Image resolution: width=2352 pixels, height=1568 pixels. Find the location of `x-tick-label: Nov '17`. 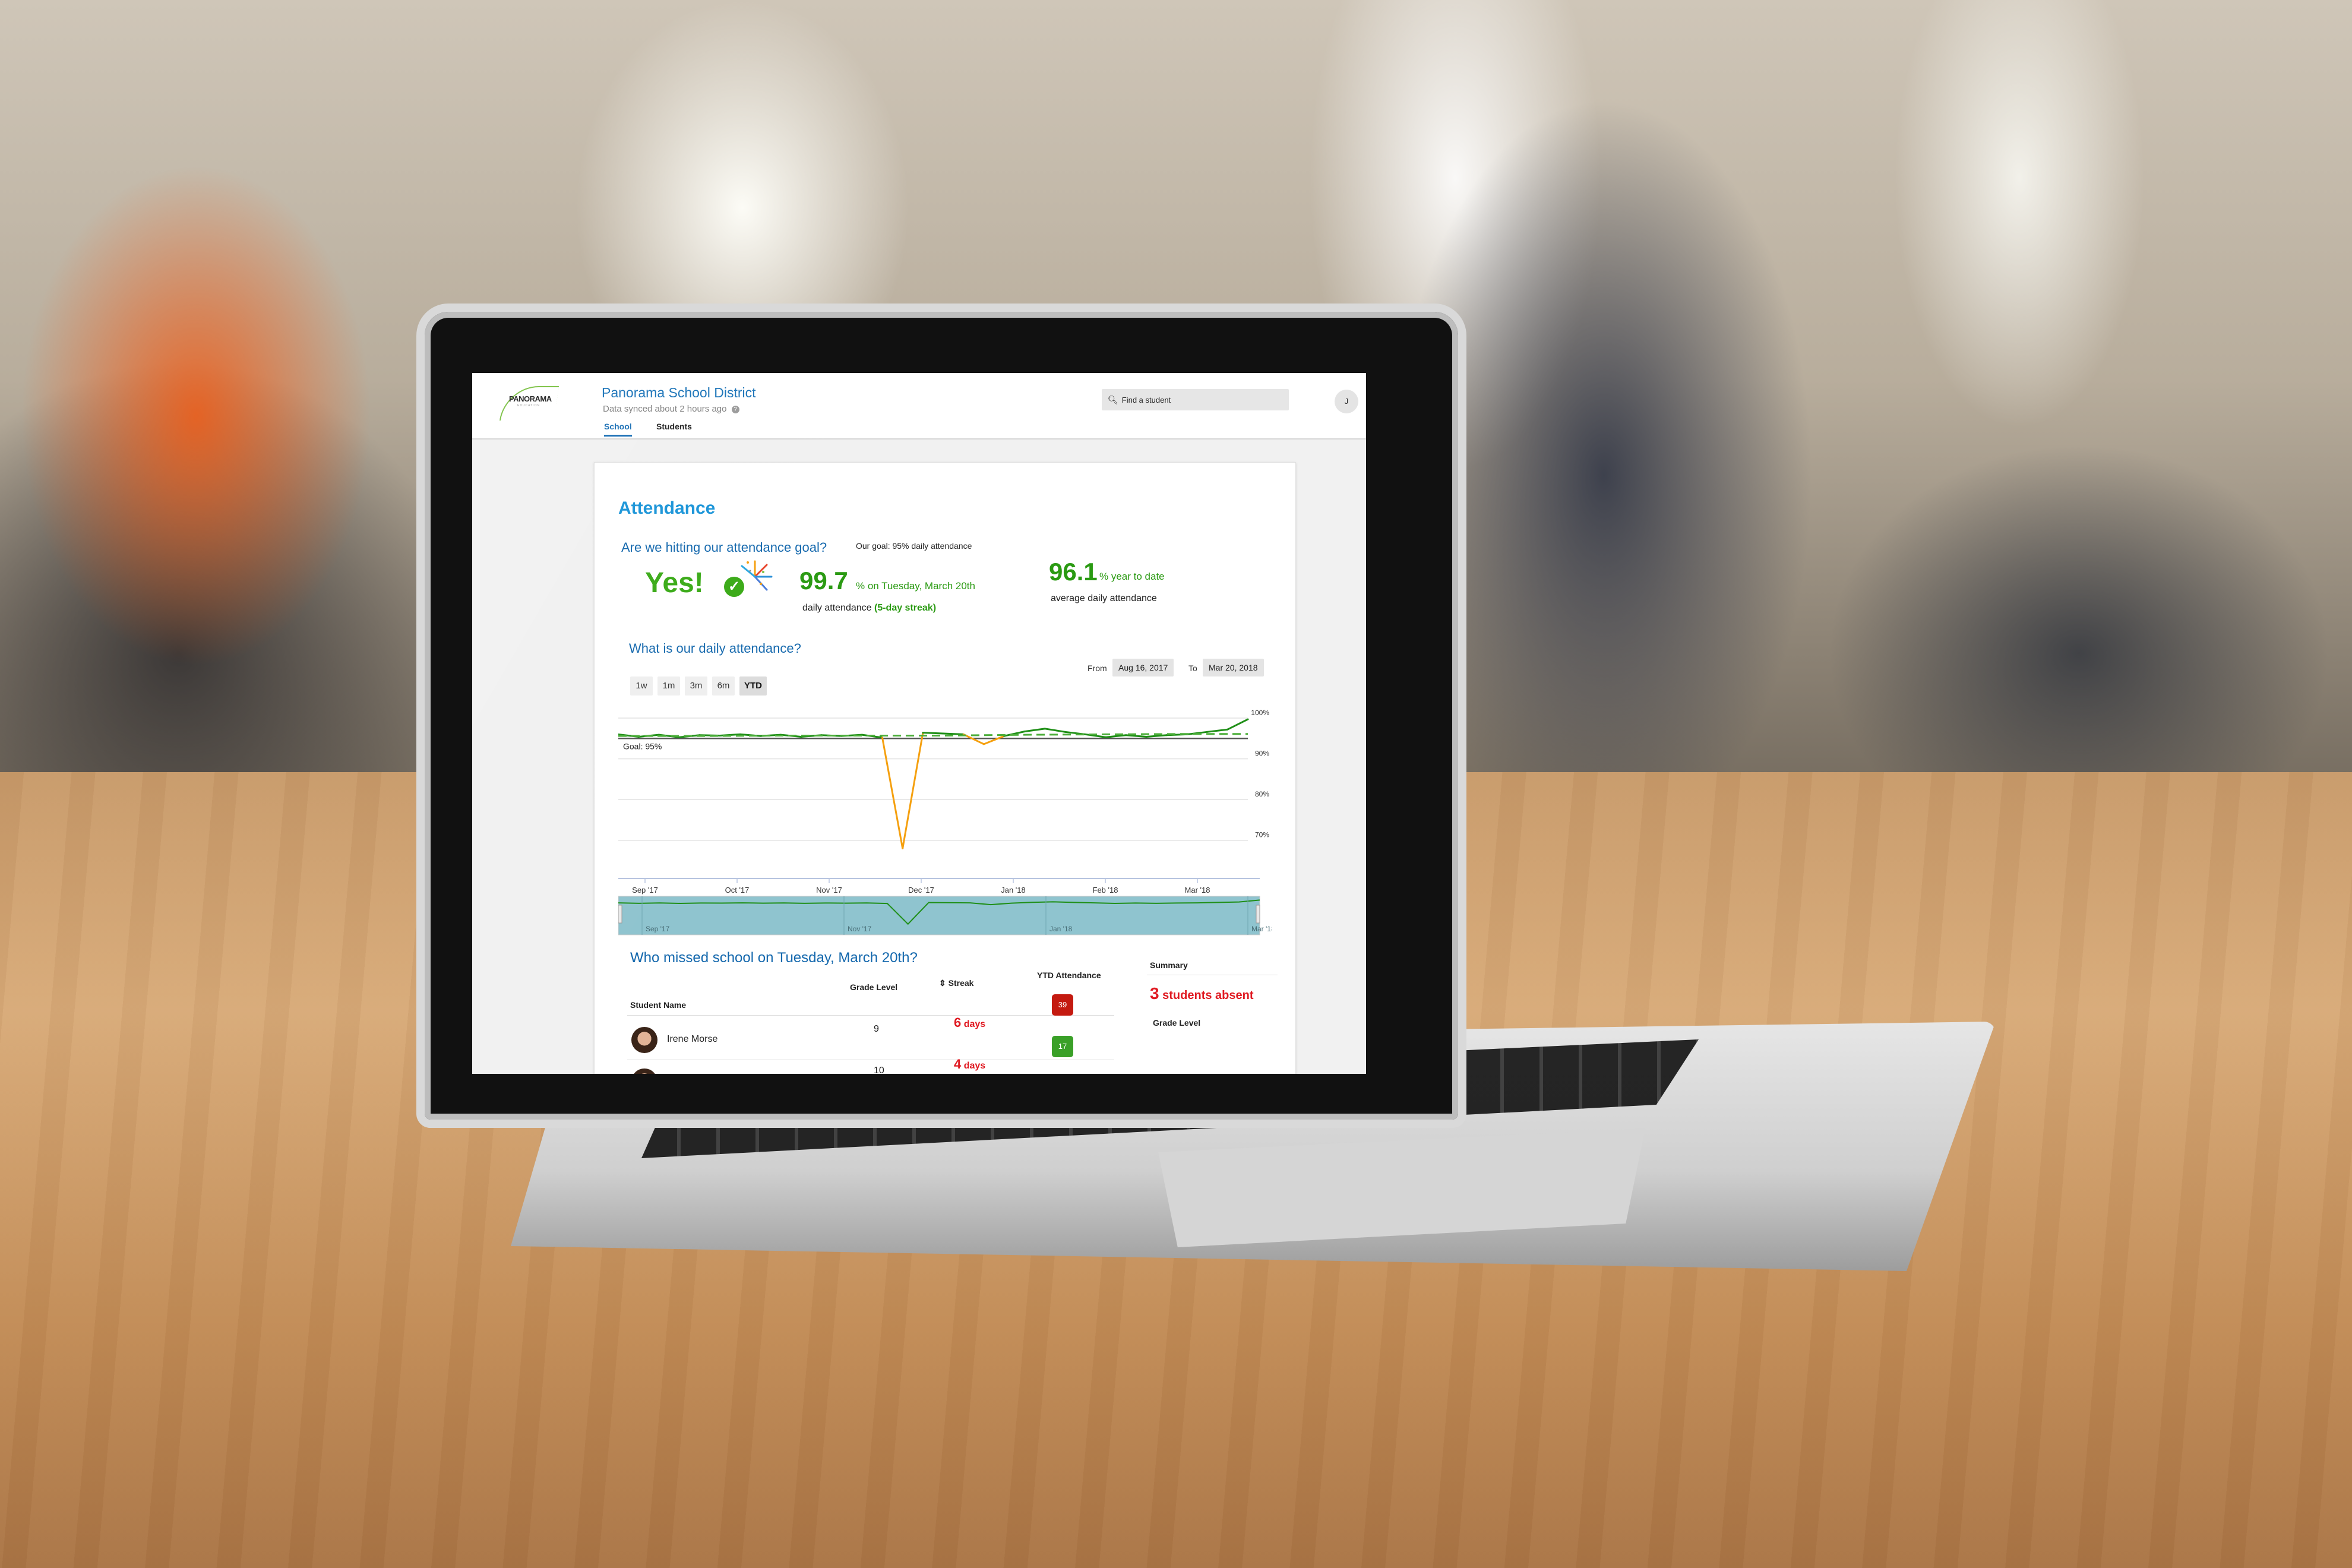

x-tick-label: Nov '17 is located at coordinates (829, 890).